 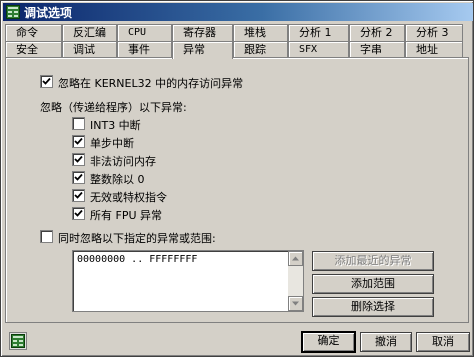 What do you see at coordinates (434, 32) in the screenshot?
I see `tab-analysis-3: 分析 3` at bounding box center [434, 32].